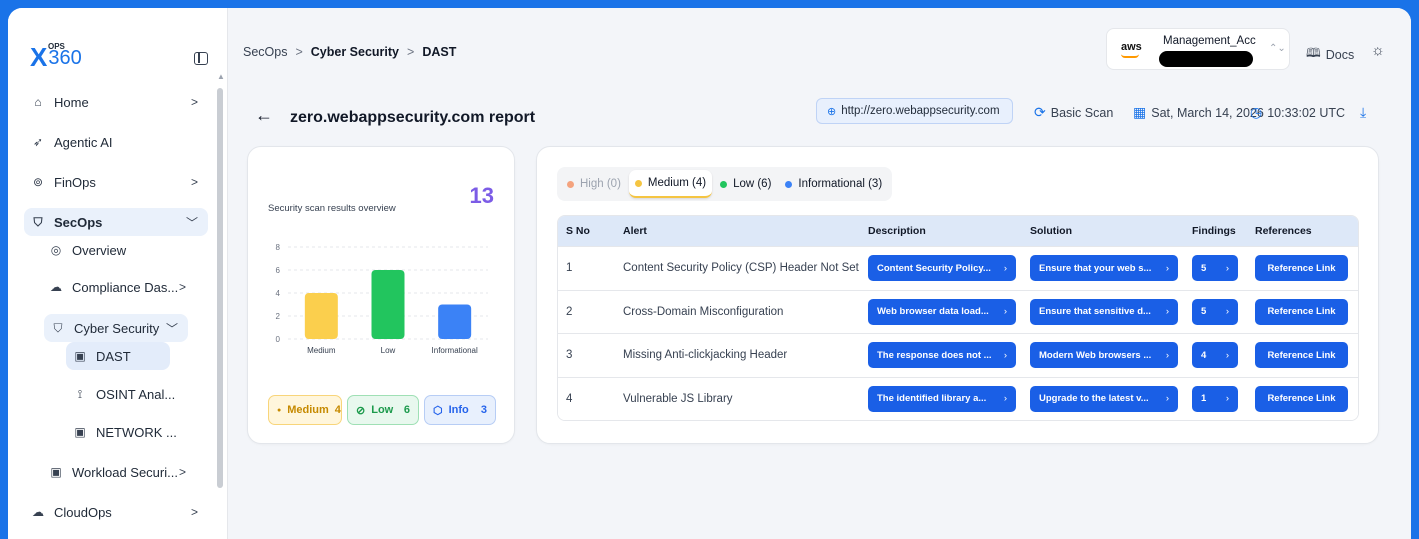  Describe the element at coordinates (38, 102) in the screenshot. I see `home-icon: ⌂` at that location.